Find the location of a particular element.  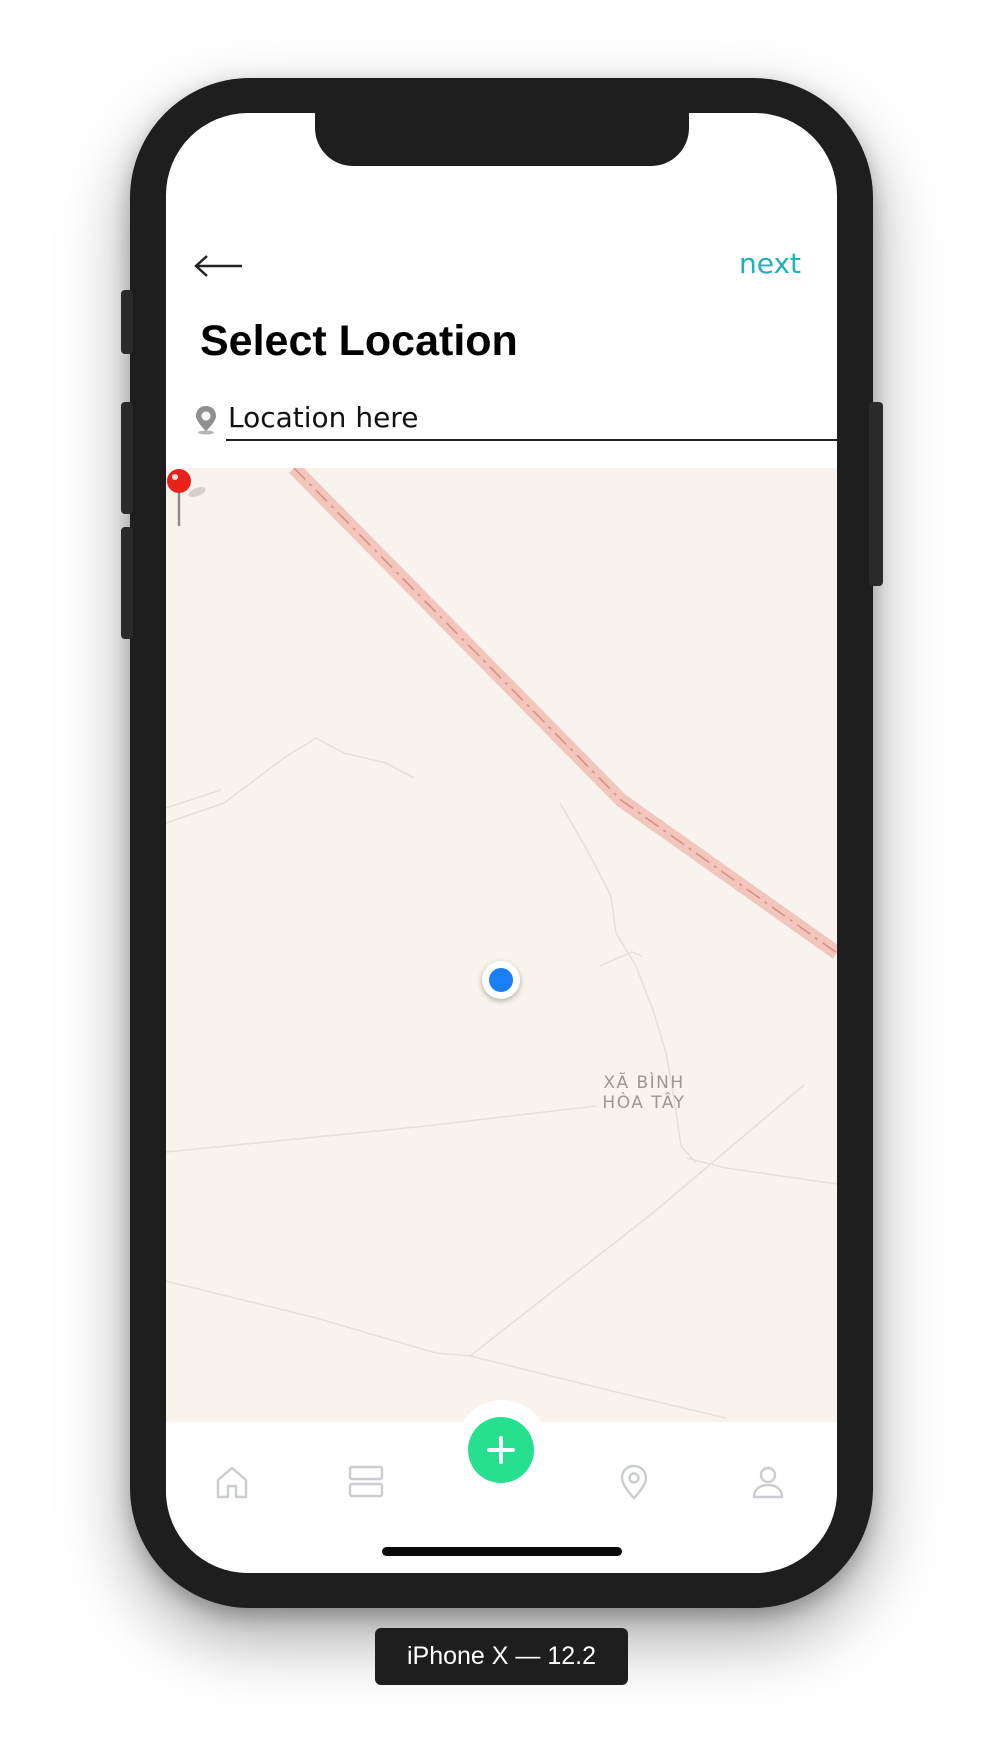

map-area-label: XÃ BÌNH HÒA TÂY is located at coordinates (644, 1093).